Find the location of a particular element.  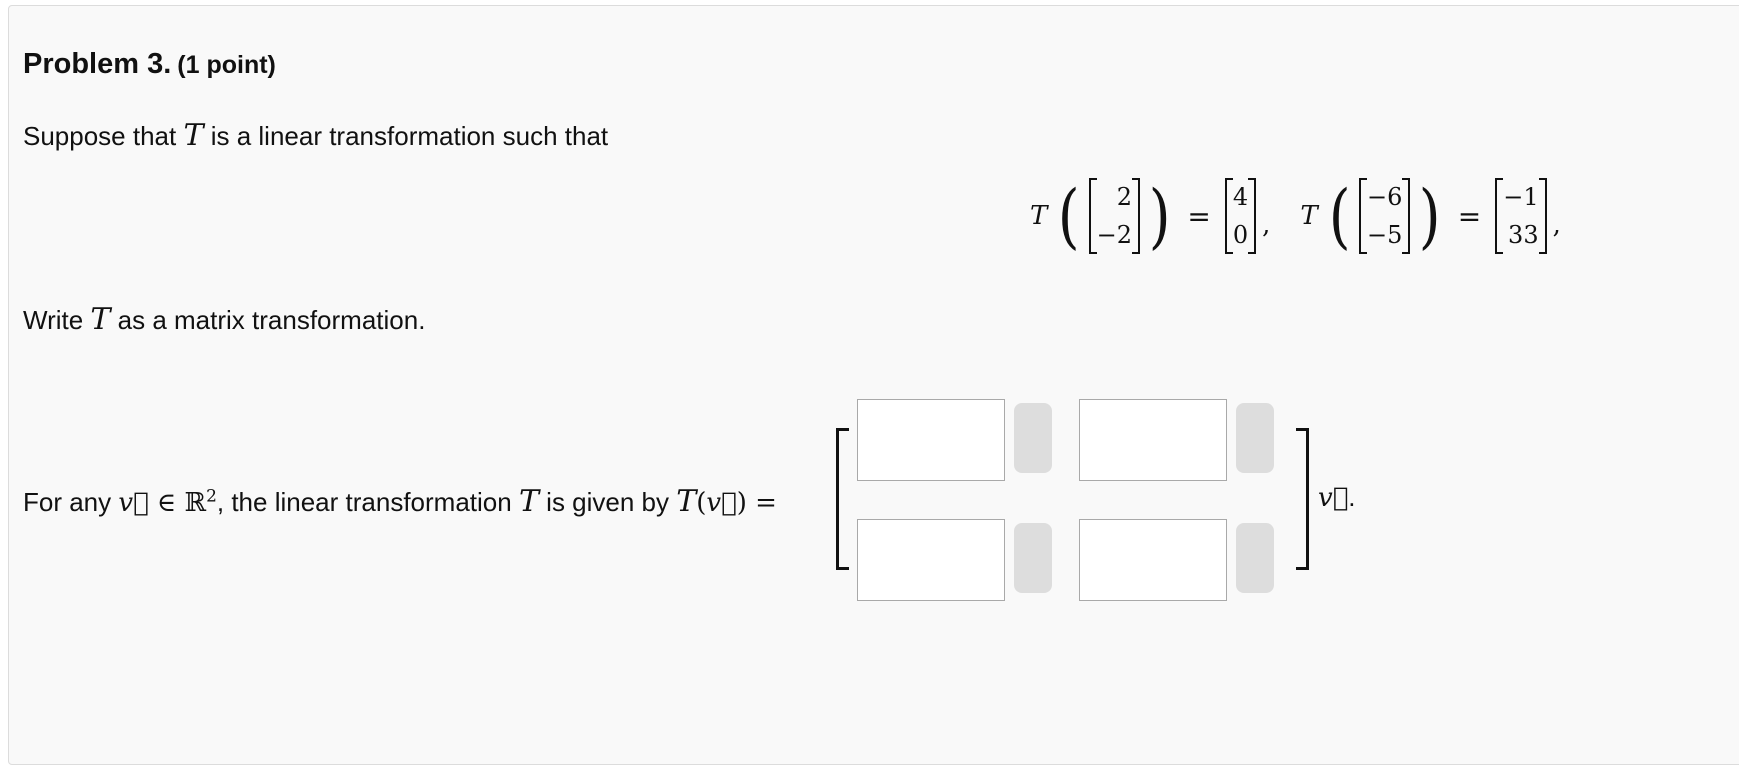

lparen-1: ( is located at coordinates (1069, 216).